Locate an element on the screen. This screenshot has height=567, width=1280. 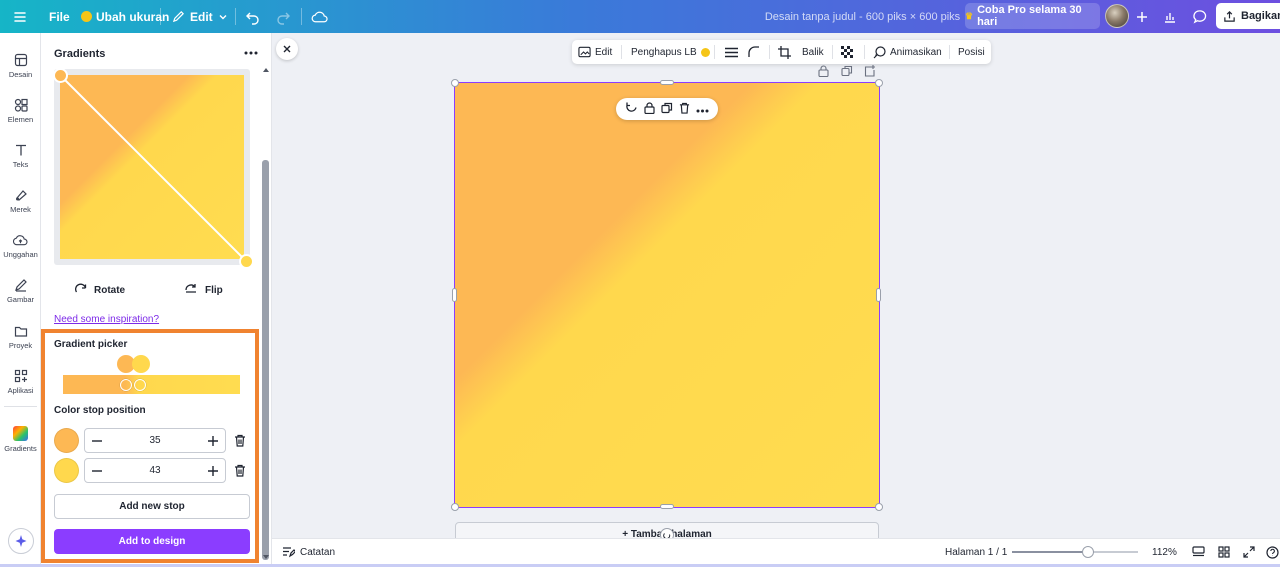
corner-rounding-button is located at coordinates (754, 52).